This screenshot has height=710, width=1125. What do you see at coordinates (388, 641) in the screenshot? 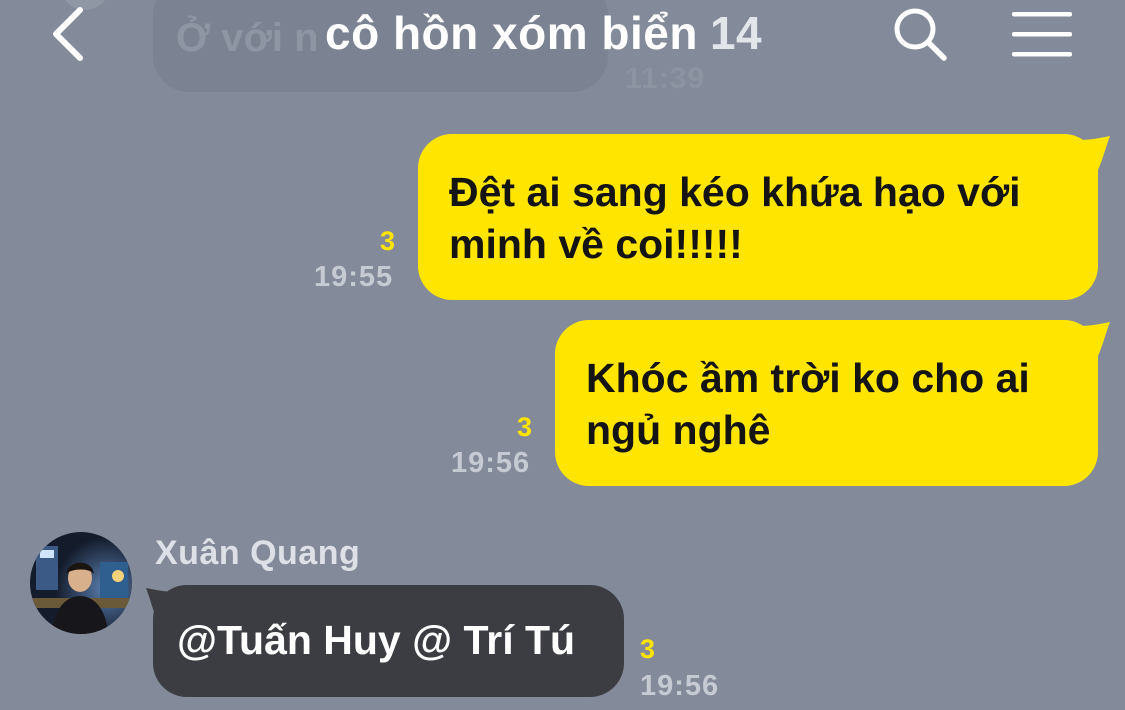
I see `incoming-message-bubble: @Tuấn Huy @ Trí Tú` at bounding box center [388, 641].